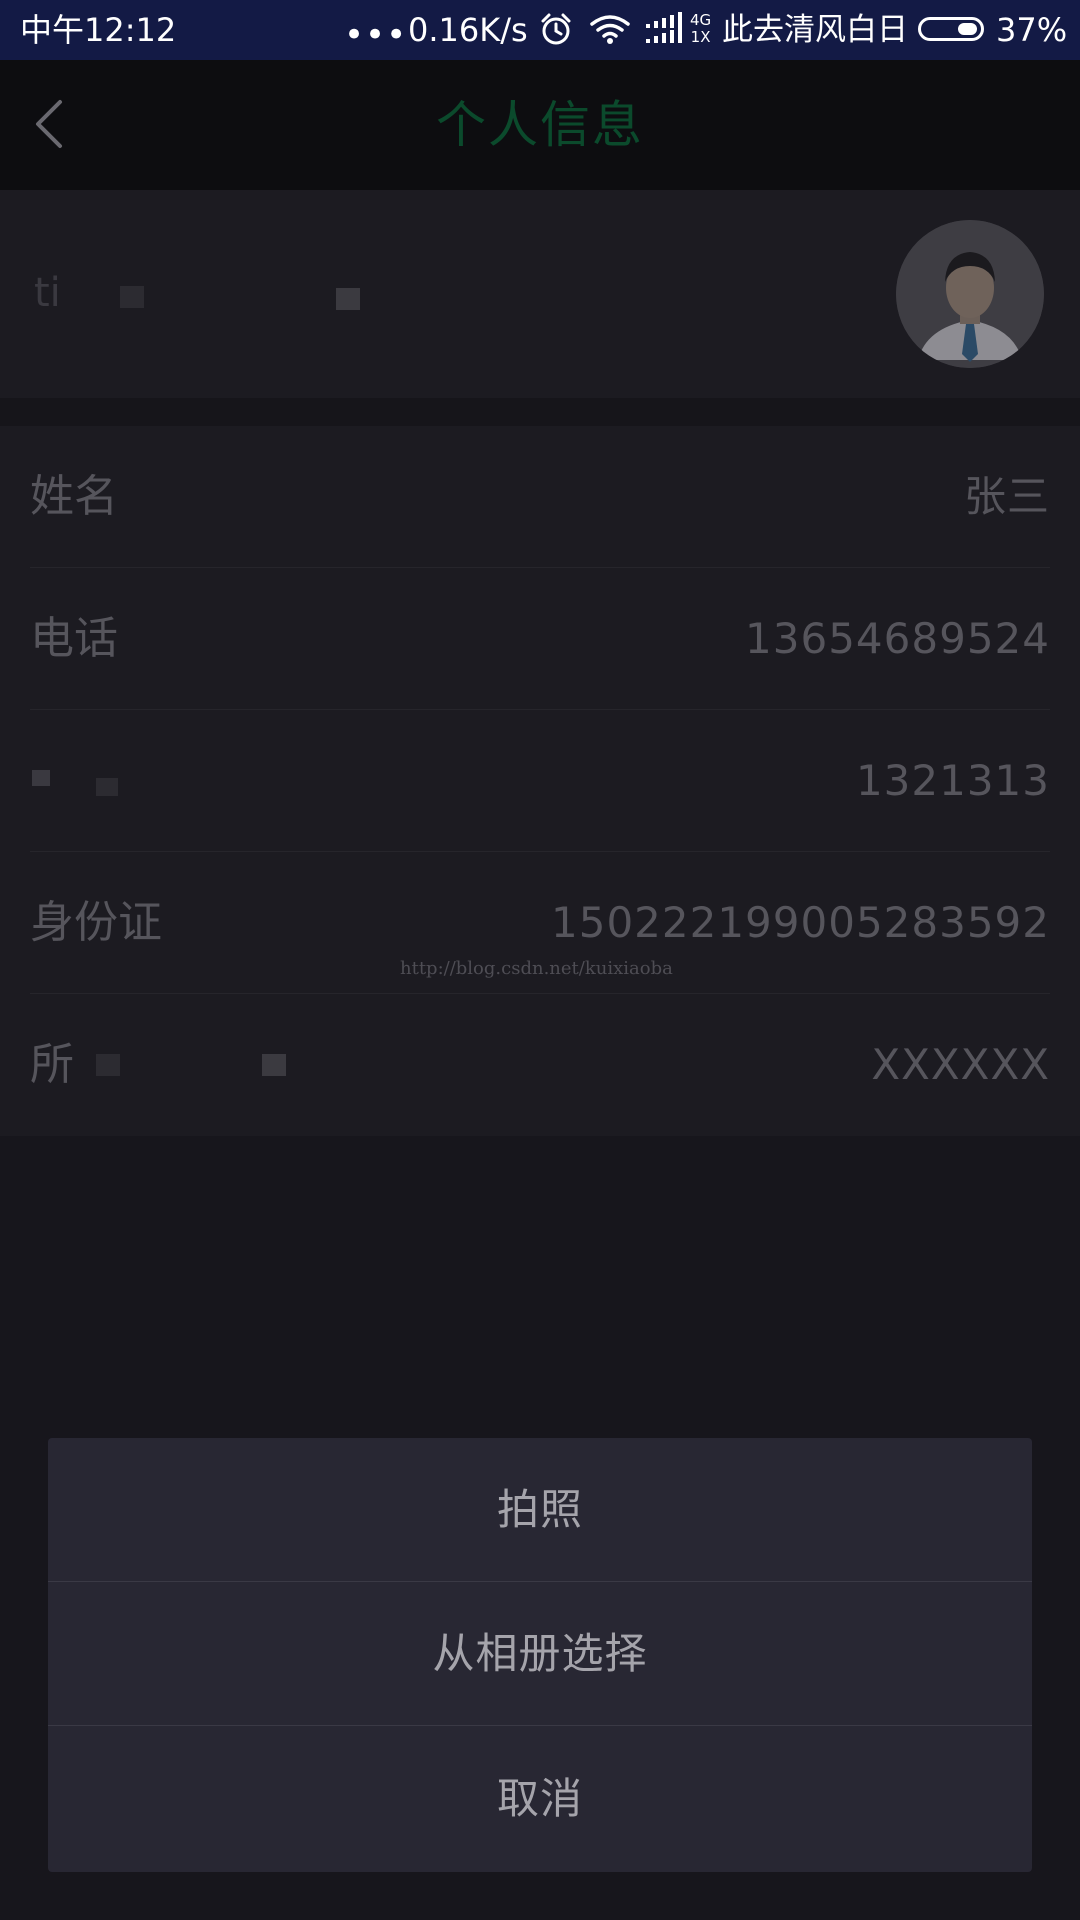 This screenshot has width=1080, height=1920. I want to click on info-label: 所, so click(52, 1064).